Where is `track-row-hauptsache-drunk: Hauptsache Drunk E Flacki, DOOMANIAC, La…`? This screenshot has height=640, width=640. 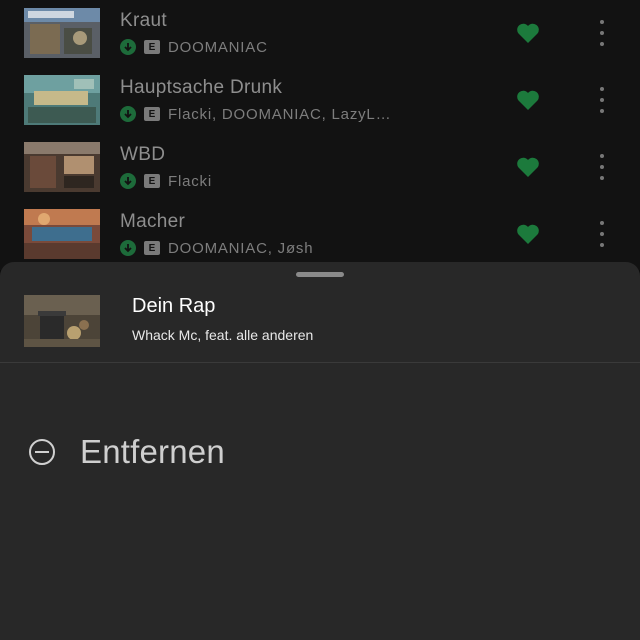 track-row-hauptsache-drunk: Hauptsache Drunk E Flacki, DOOMANIAC, La… is located at coordinates (320, 100).